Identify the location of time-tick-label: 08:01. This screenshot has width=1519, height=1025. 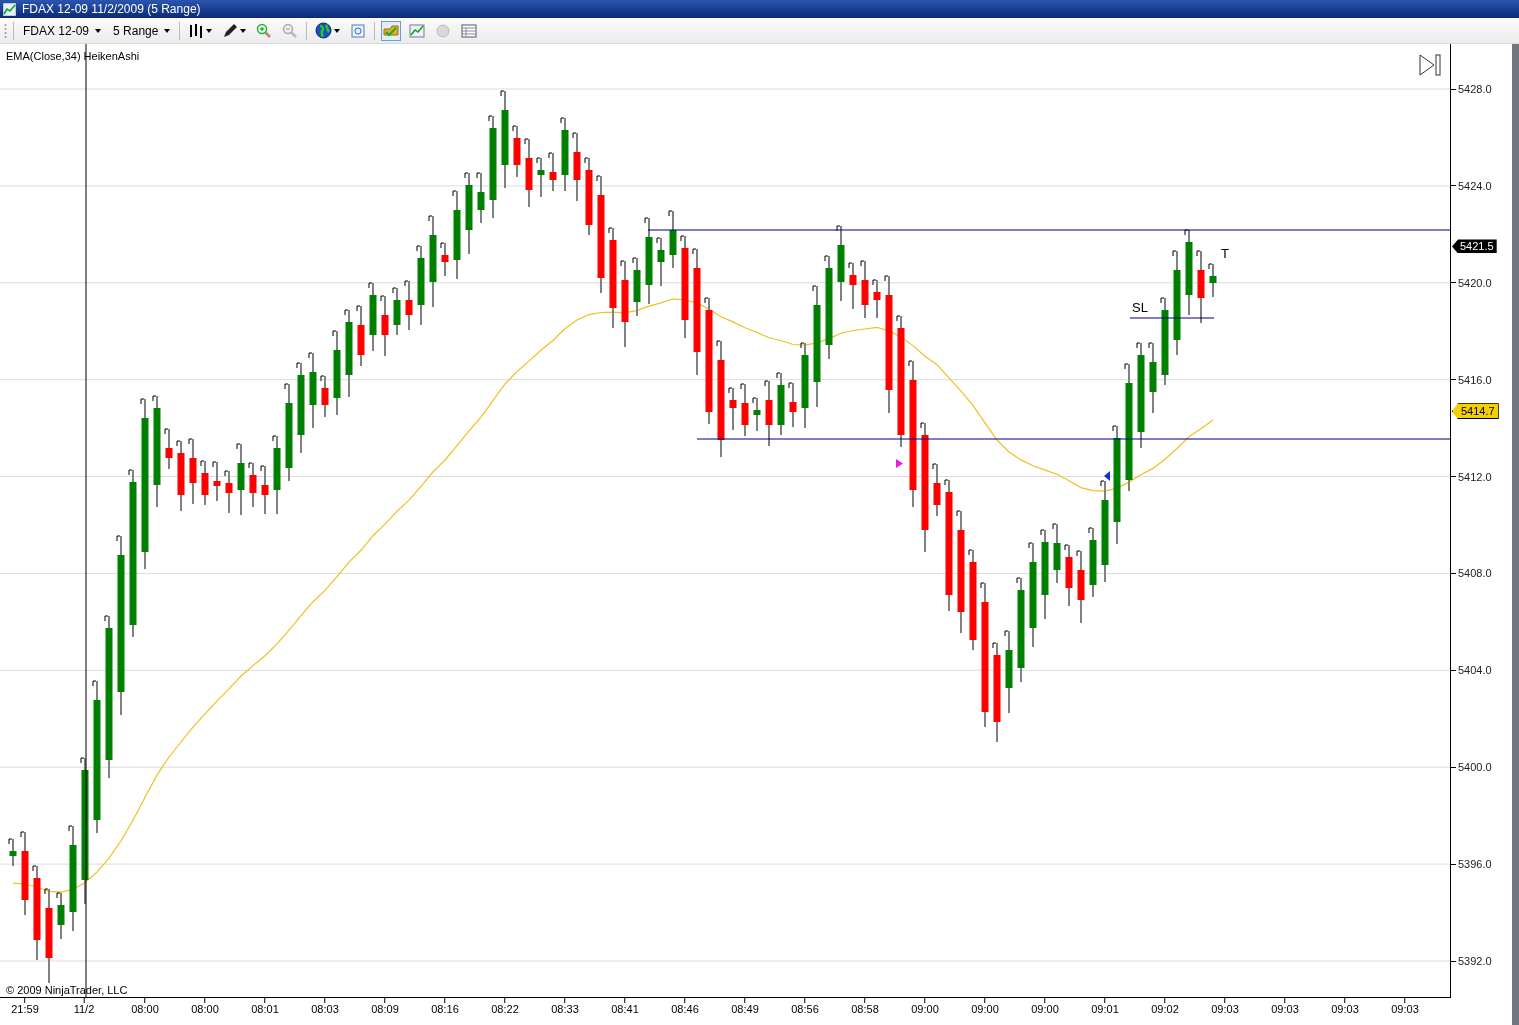
(265, 1006).